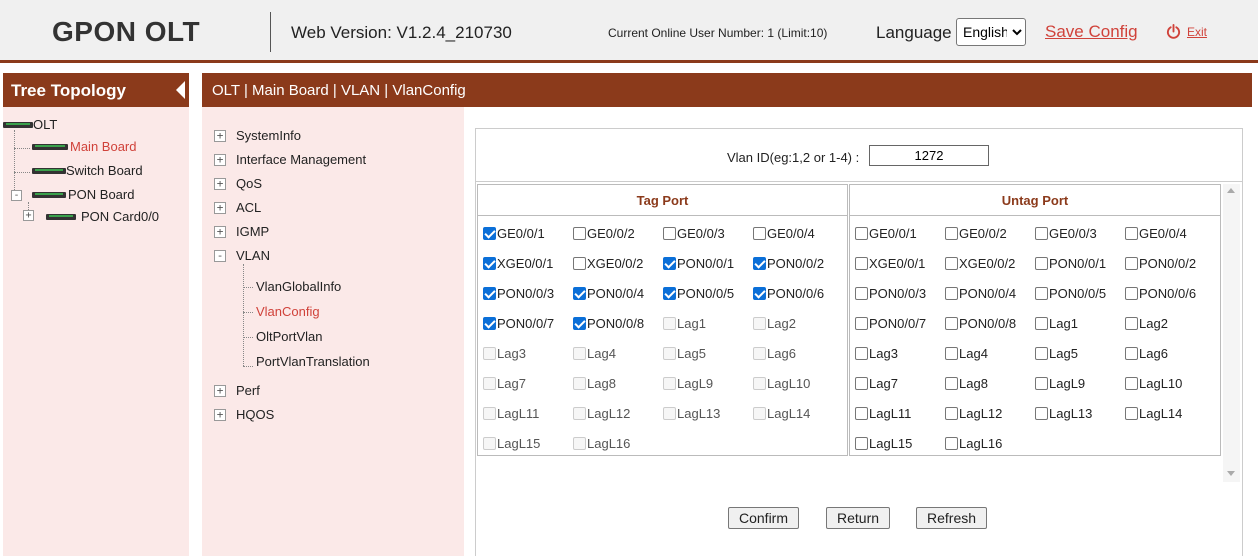 Image resolution: width=1258 pixels, height=556 pixels. Describe the element at coordinates (764, 518) in the screenshot. I see `confirm-button: Confirm` at that location.